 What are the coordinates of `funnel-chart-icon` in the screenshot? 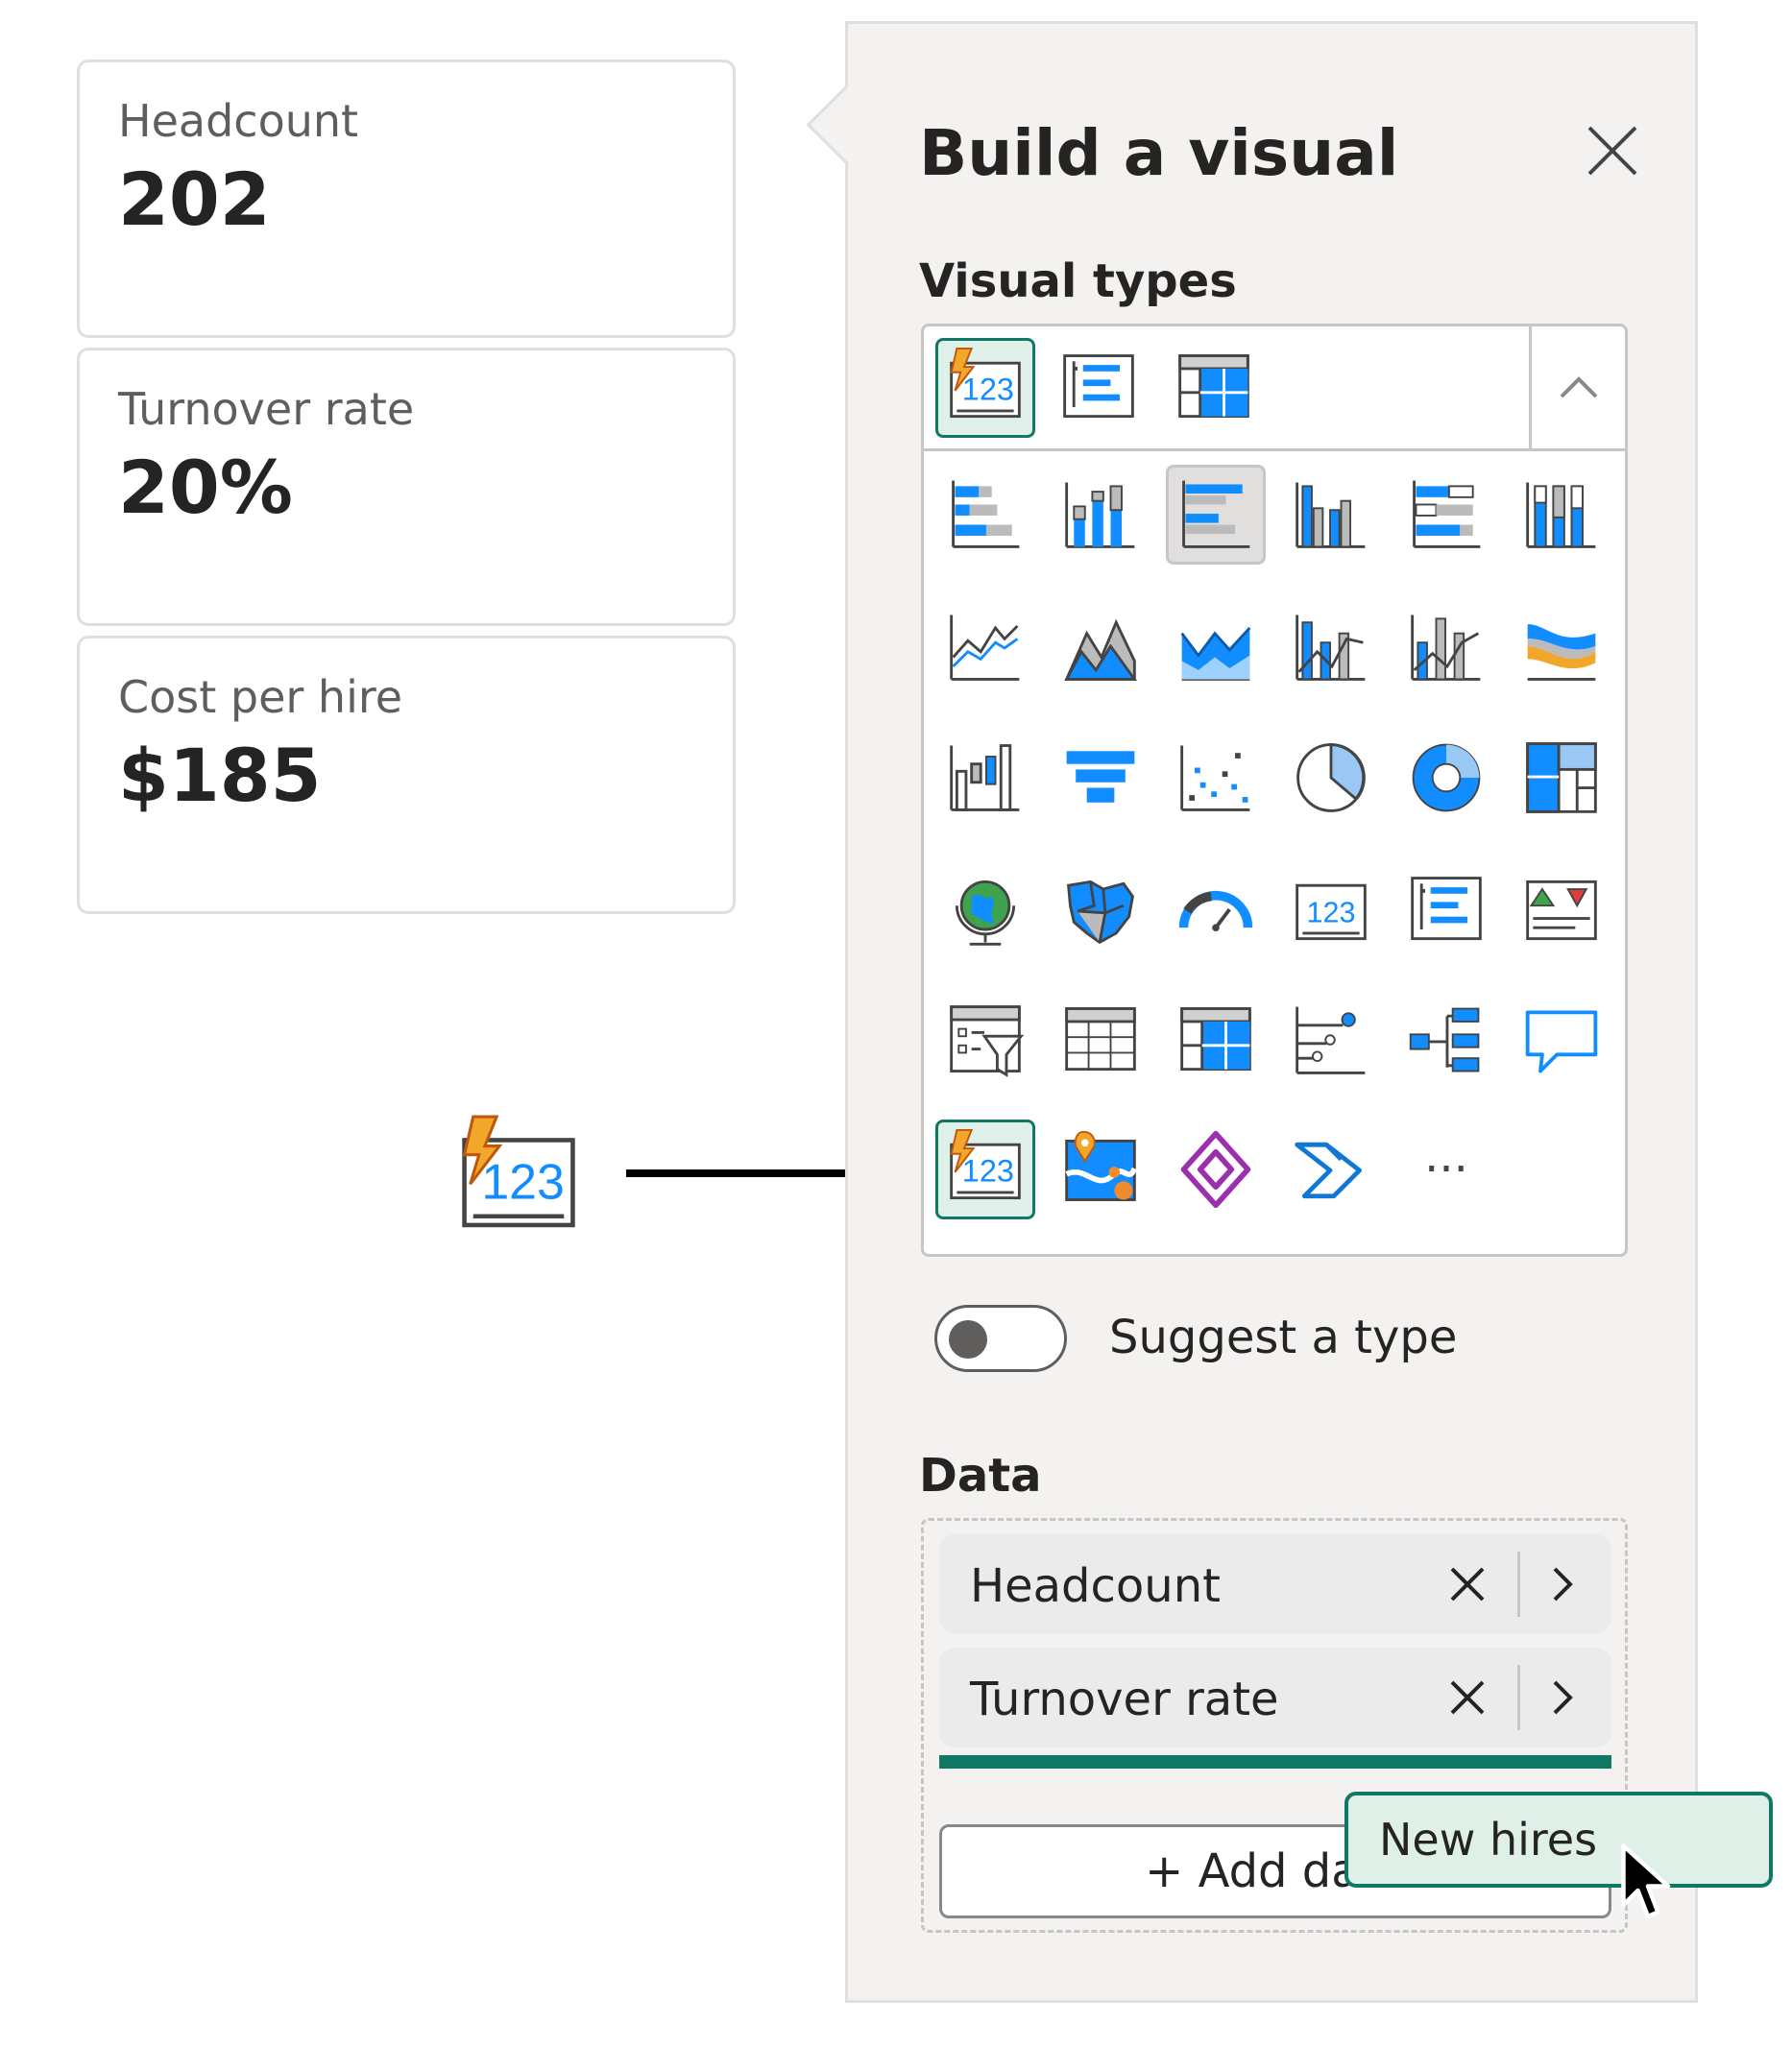 It's located at (1100, 778).